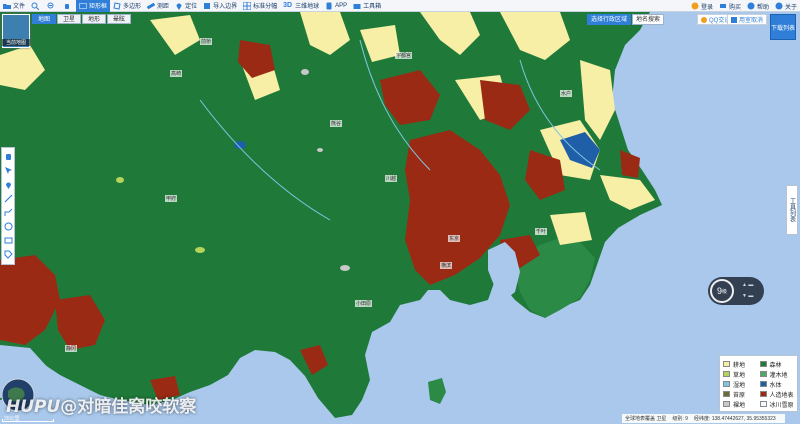 This screenshot has width=800, height=424. I want to click on user-icon, so click(695, 6).